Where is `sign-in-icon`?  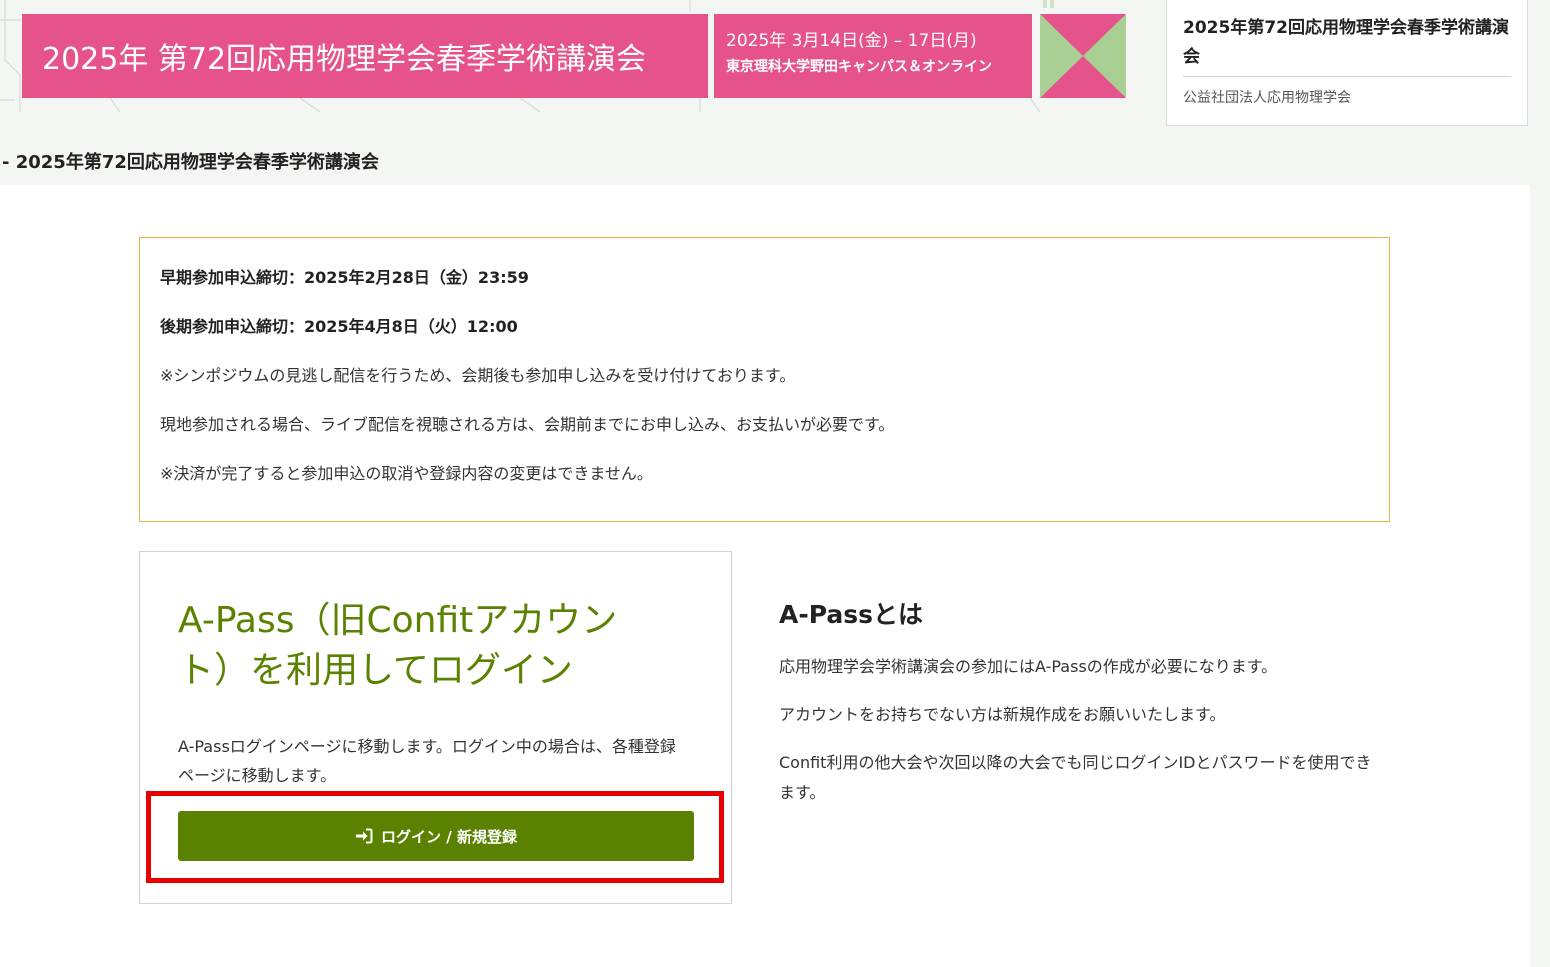 sign-in-icon is located at coordinates (364, 836).